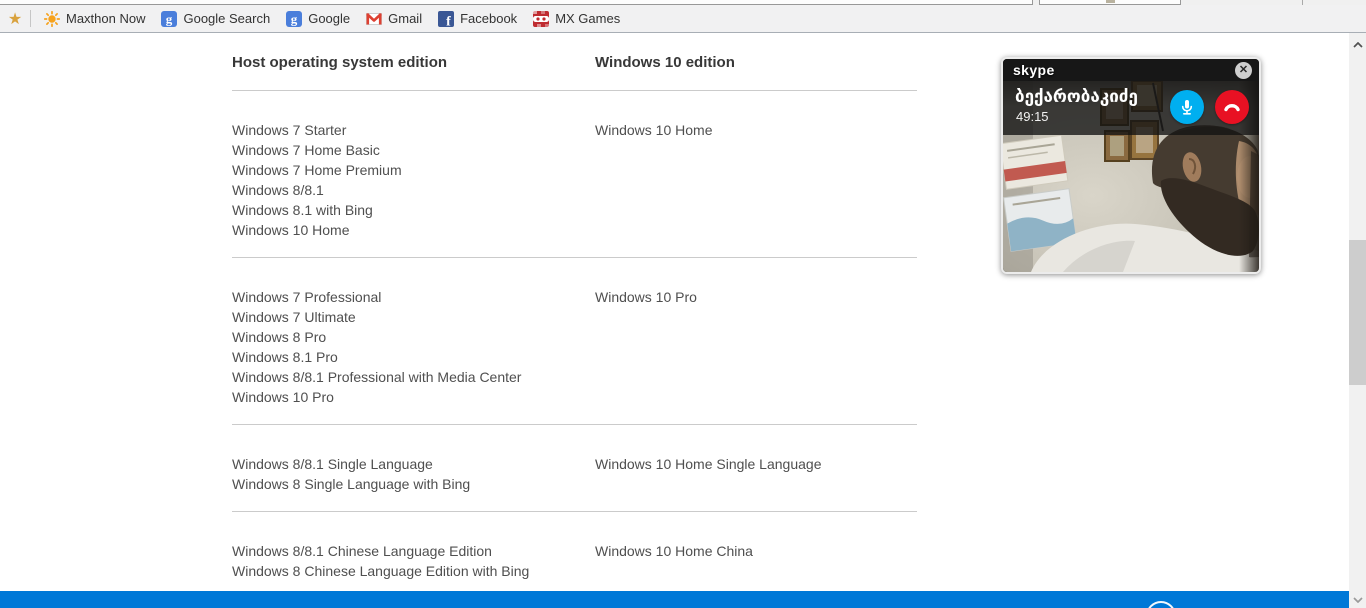 The height and width of the screenshot is (608, 1366). What do you see at coordinates (1076, 97) in the screenshot?
I see `caller-name: ბექარობაკიძე` at bounding box center [1076, 97].